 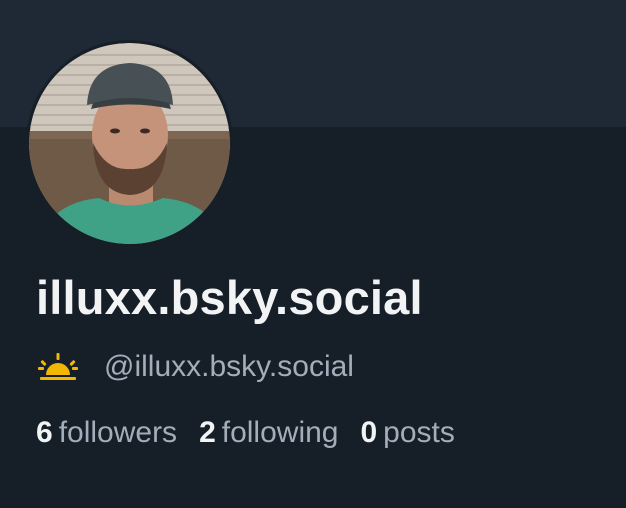 What do you see at coordinates (129, 143) in the screenshot?
I see `avatar` at bounding box center [129, 143].